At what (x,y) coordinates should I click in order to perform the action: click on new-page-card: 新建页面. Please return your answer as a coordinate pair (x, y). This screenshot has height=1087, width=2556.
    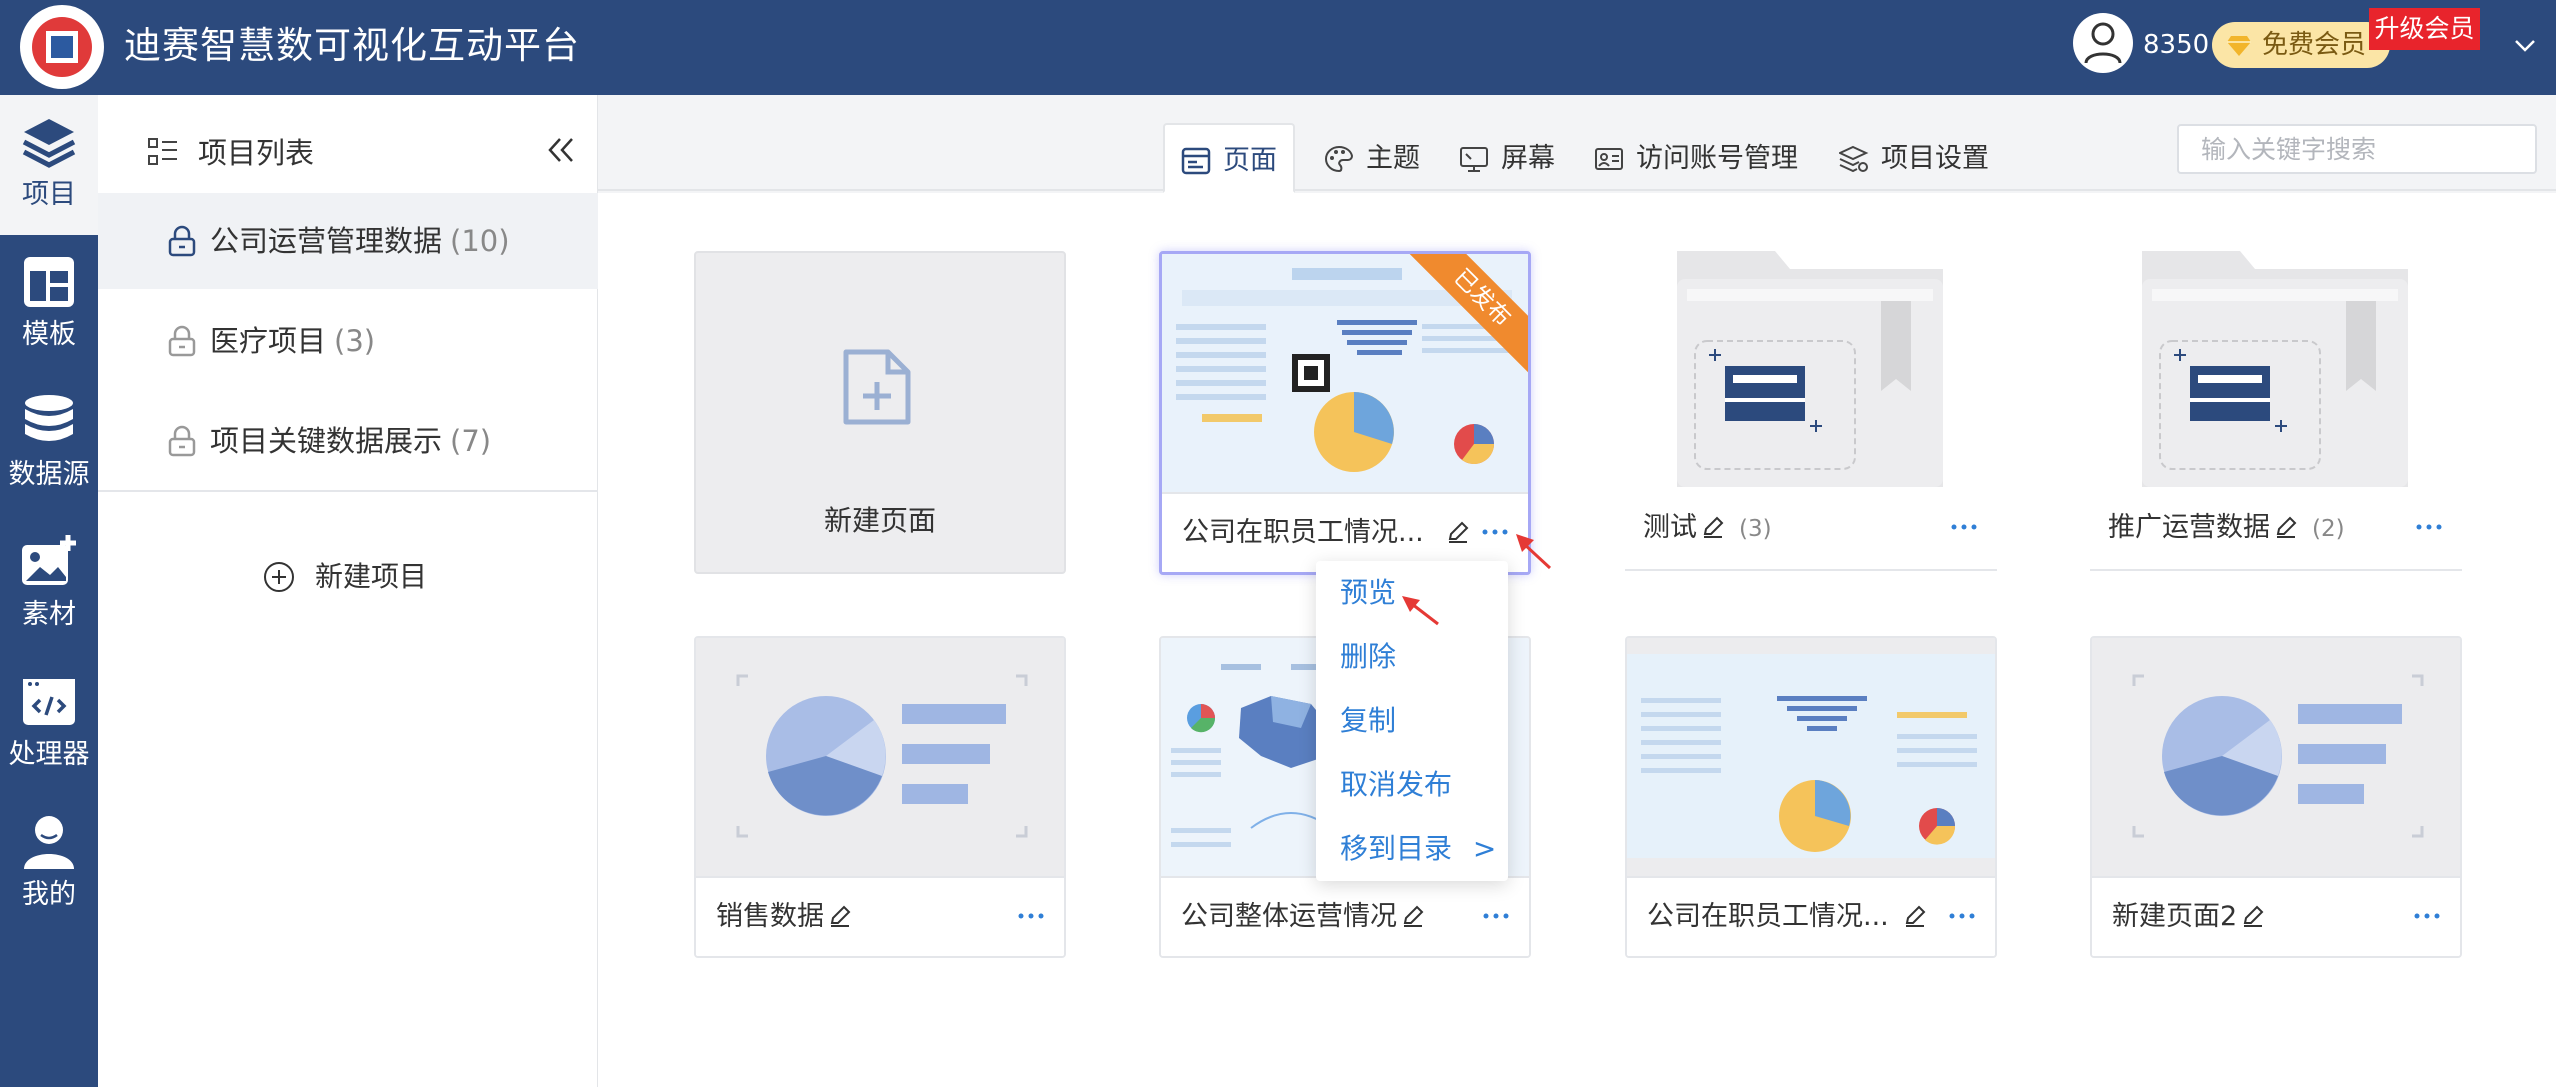
    Looking at the image, I should click on (880, 412).